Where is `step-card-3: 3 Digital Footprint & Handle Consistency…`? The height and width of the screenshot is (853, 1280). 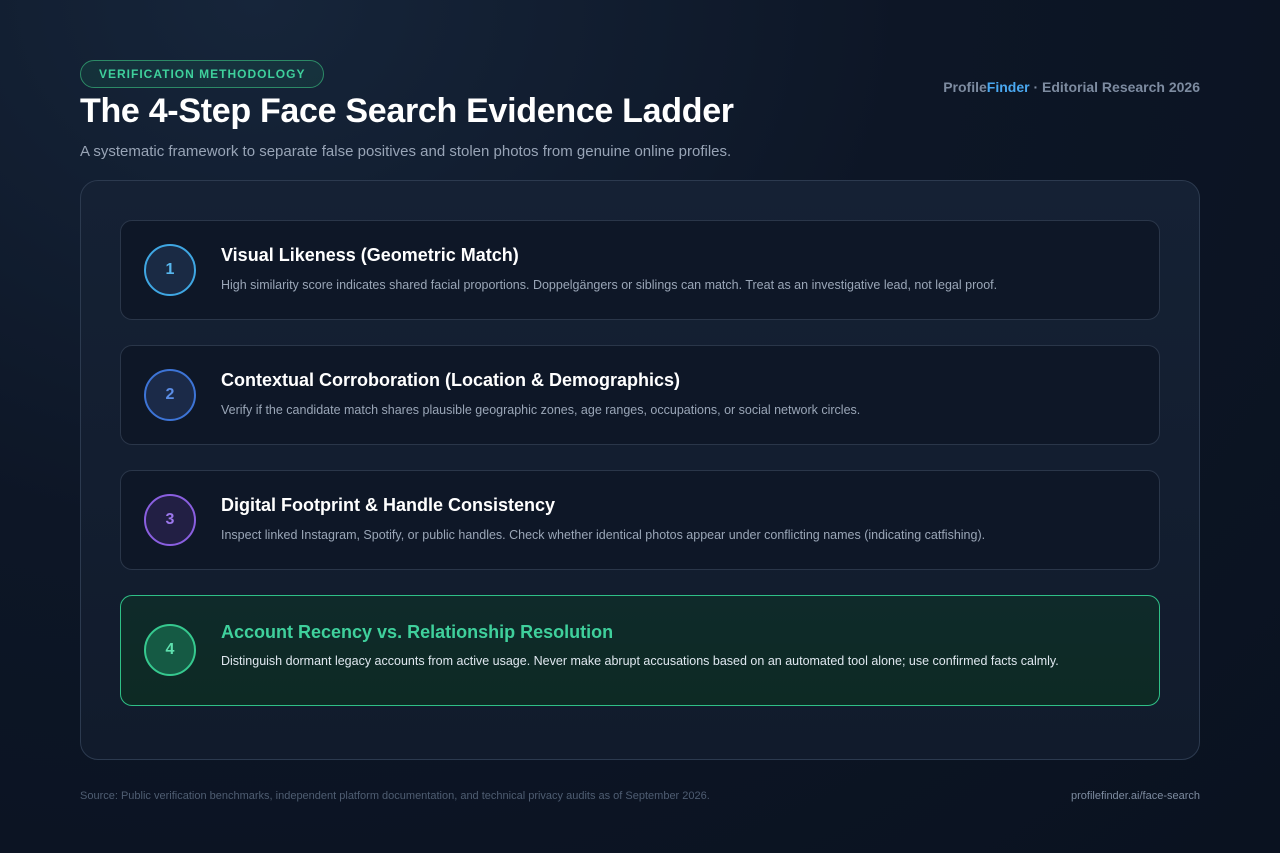
step-card-3: 3 Digital Footprint & Handle Consistency… is located at coordinates (640, 520).